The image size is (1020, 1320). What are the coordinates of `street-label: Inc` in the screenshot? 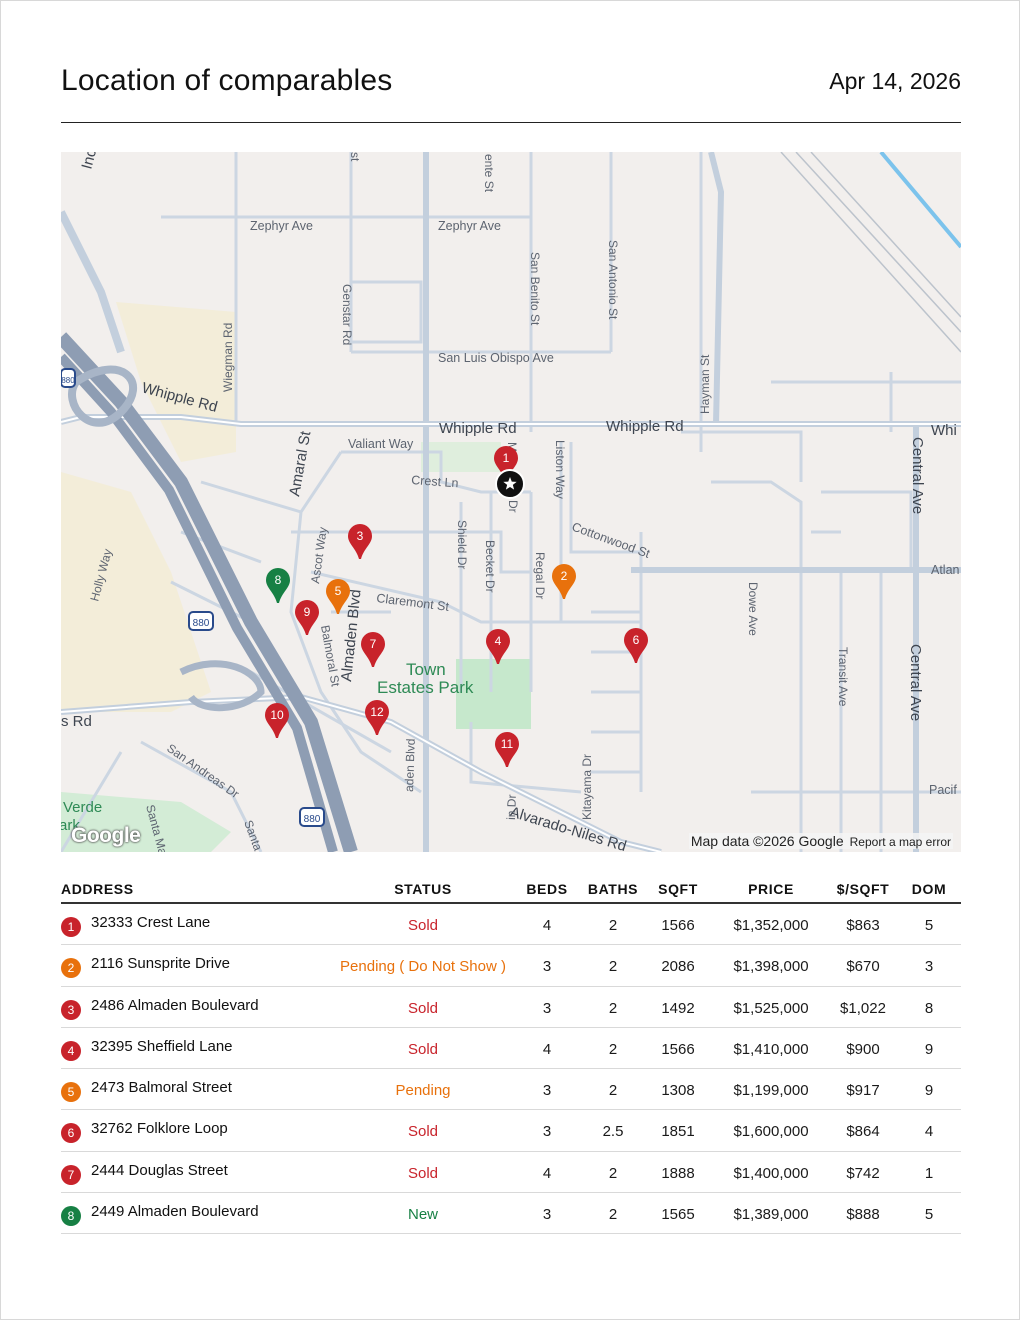 It's located at (89, 161).